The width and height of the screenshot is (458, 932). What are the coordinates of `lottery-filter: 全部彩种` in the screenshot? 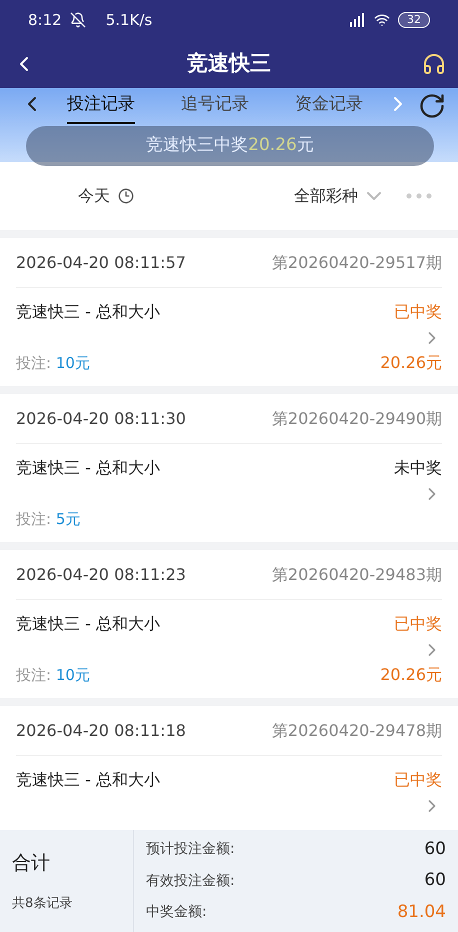 It's located at (326, 196).